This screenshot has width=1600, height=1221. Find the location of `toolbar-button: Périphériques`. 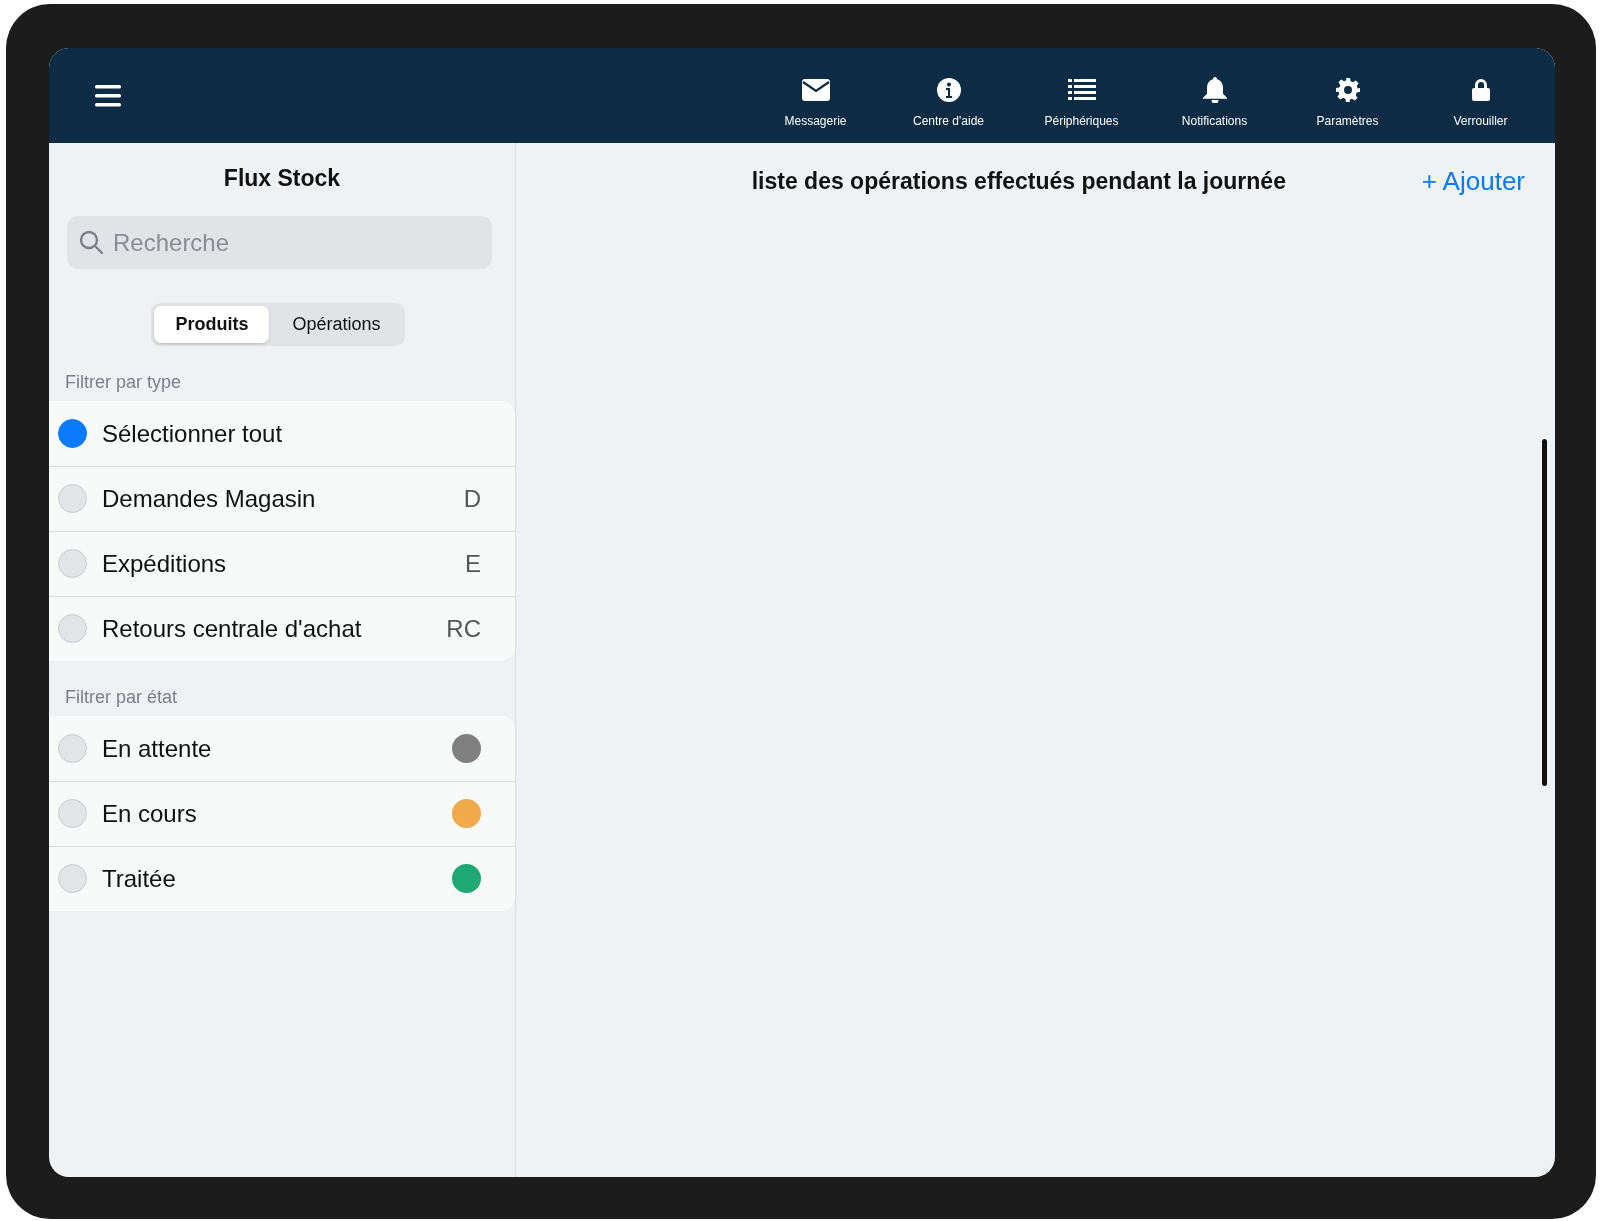

toolbar-button: Périphériques is located at coordinates (1081, 102).